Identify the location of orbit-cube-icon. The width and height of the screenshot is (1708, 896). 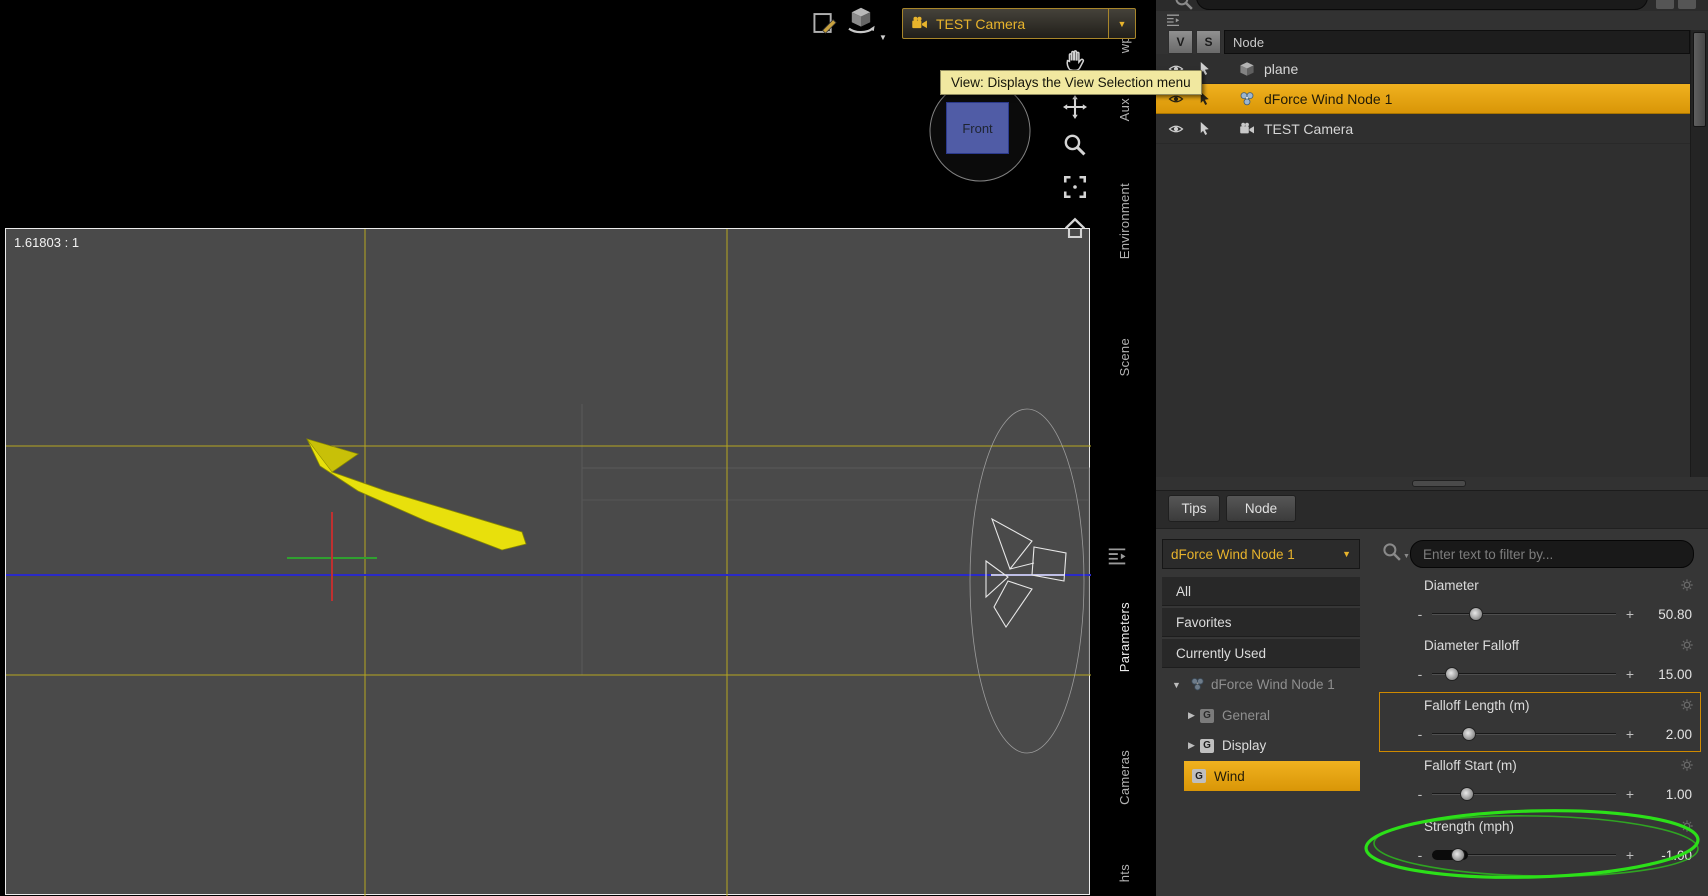
(861, 19).